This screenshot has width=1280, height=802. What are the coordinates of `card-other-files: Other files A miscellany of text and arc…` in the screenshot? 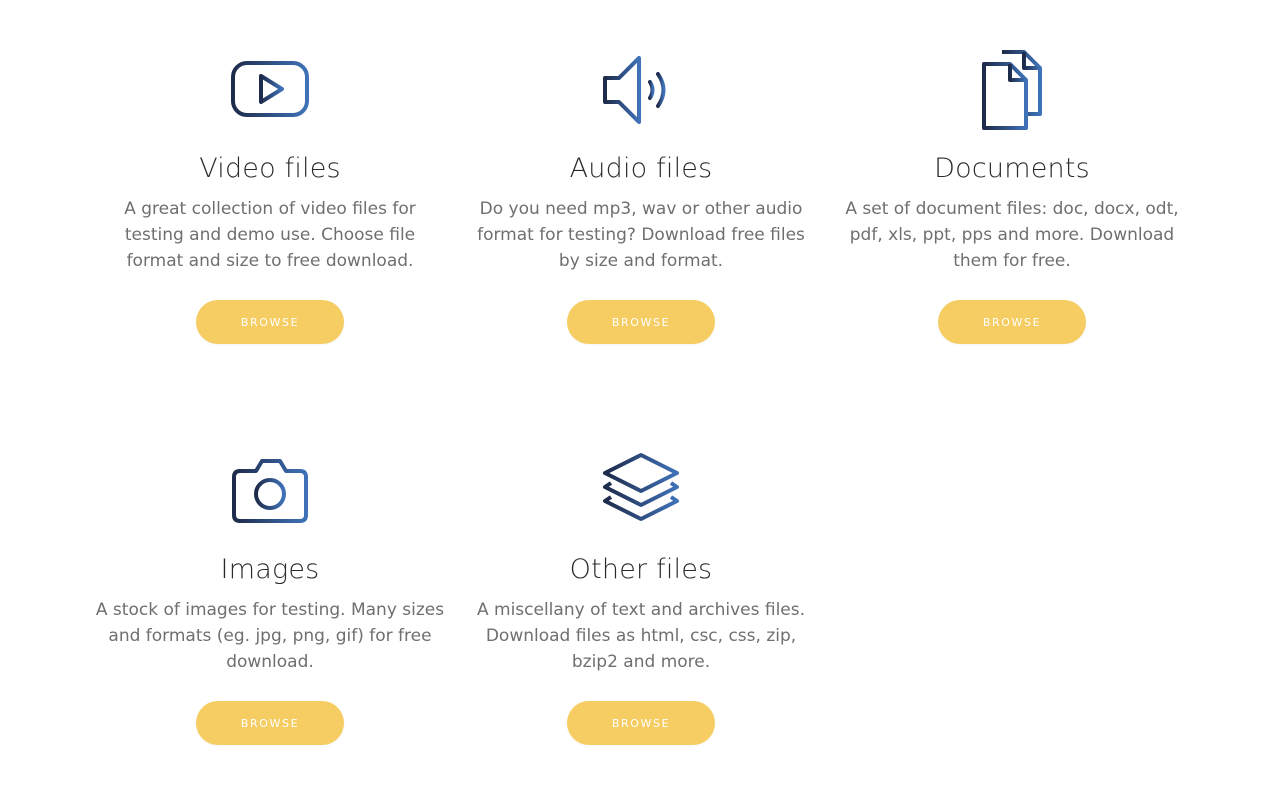 It's located at (641, 603).